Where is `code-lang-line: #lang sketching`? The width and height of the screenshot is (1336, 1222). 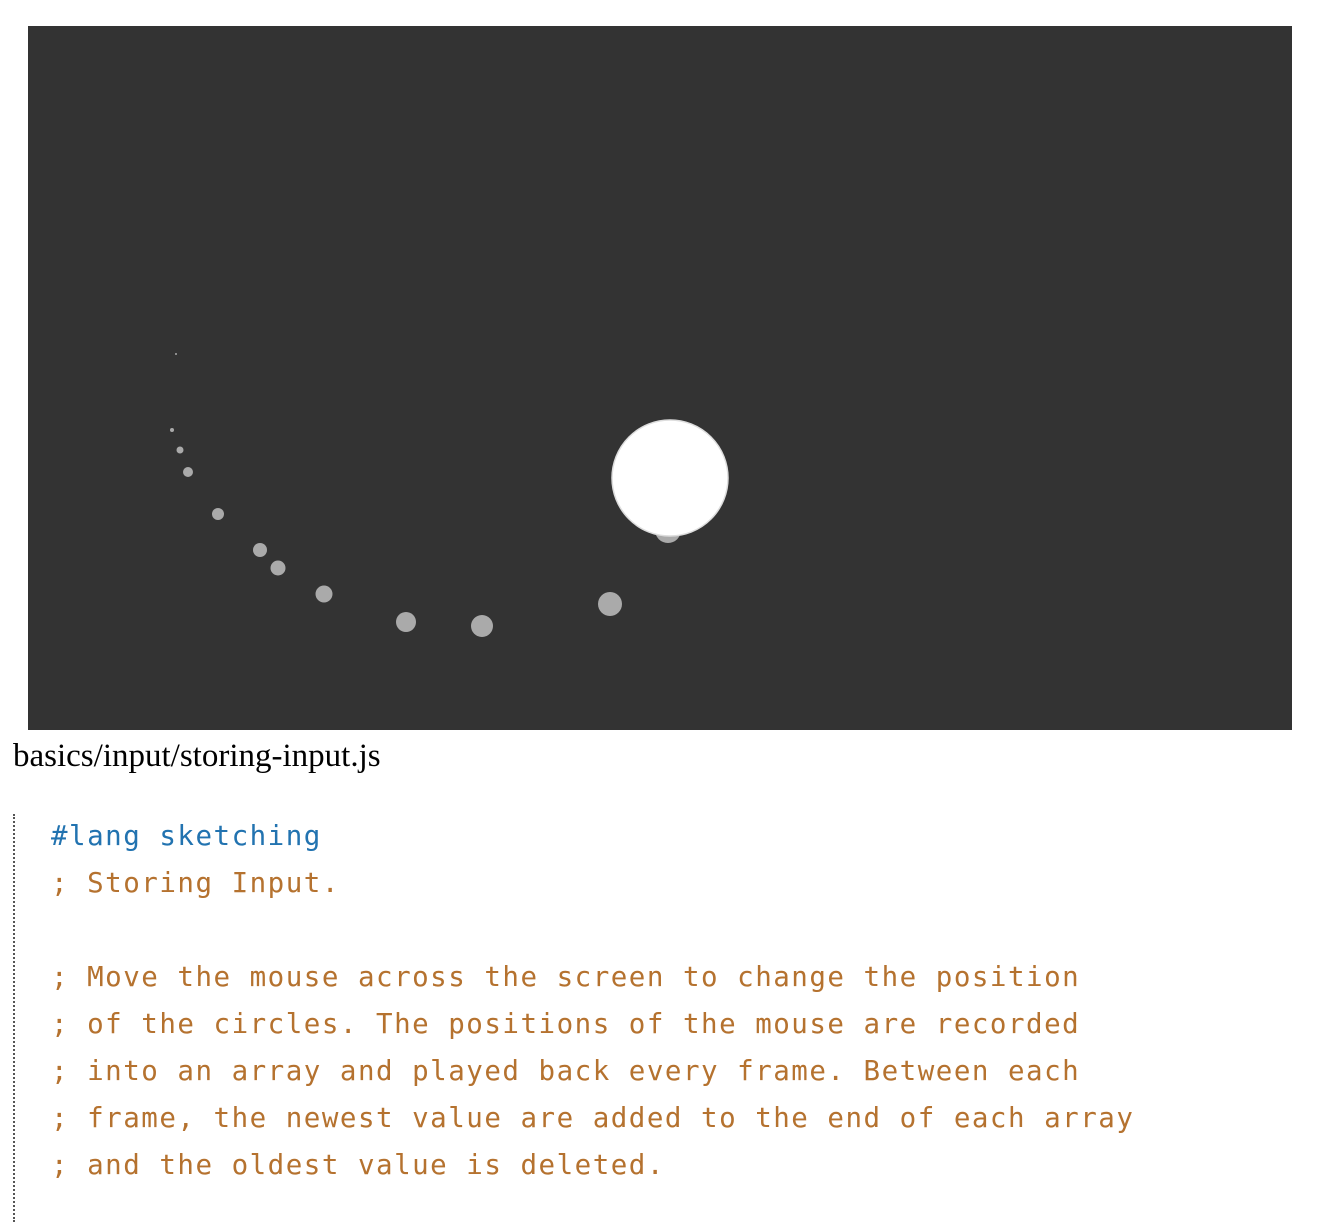
code-lang-line: #lang sketching is located at coordinates (186, 836).